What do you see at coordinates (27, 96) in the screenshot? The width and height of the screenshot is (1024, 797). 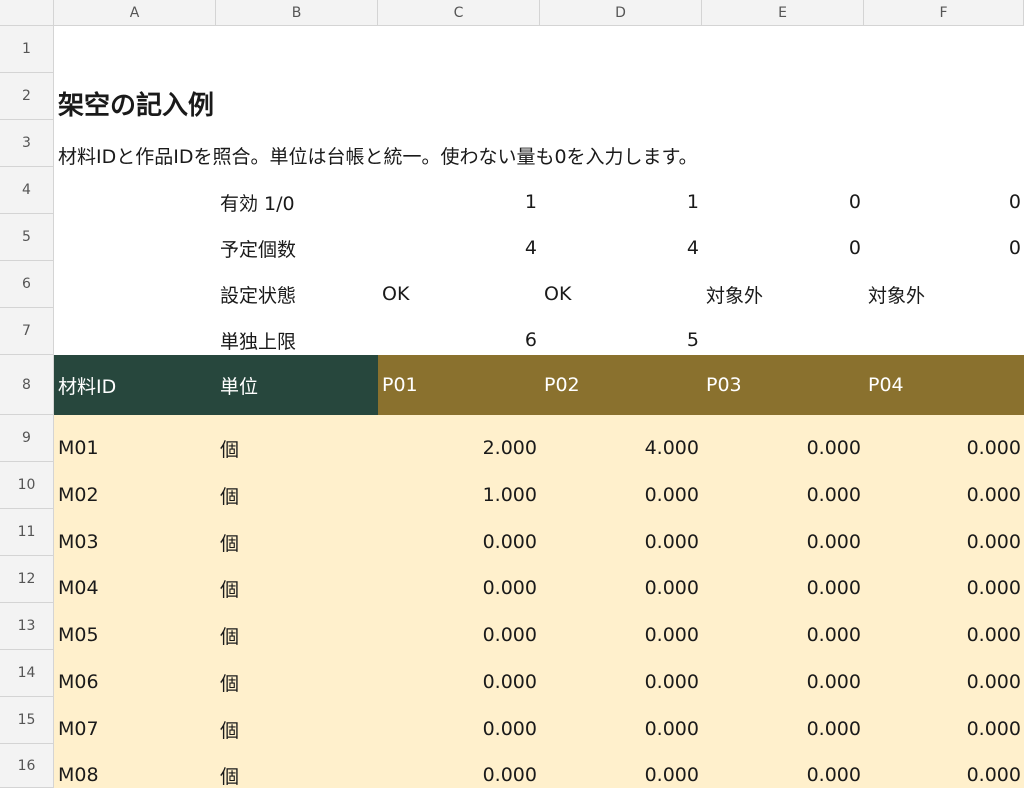 I see `row-header-2: 2` at bounding box center [27, 96].